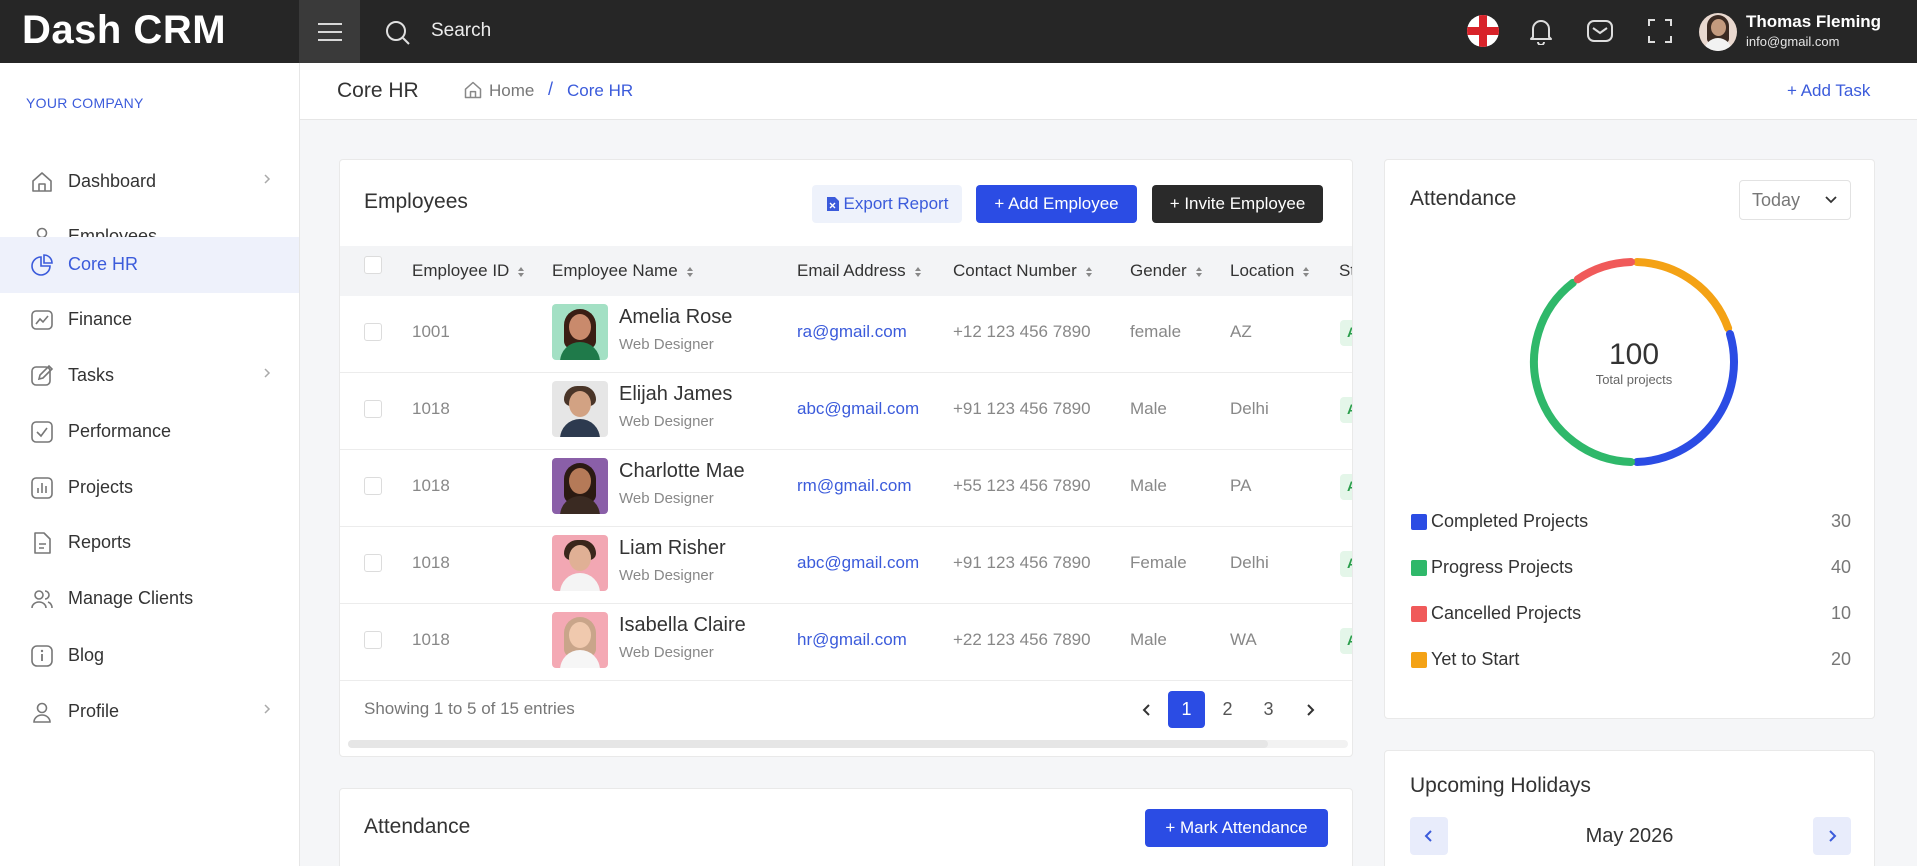 The width and height of the screenshot is (1917, 866). I want to click on table-horizontal-scrollbar, so click(848, 744).